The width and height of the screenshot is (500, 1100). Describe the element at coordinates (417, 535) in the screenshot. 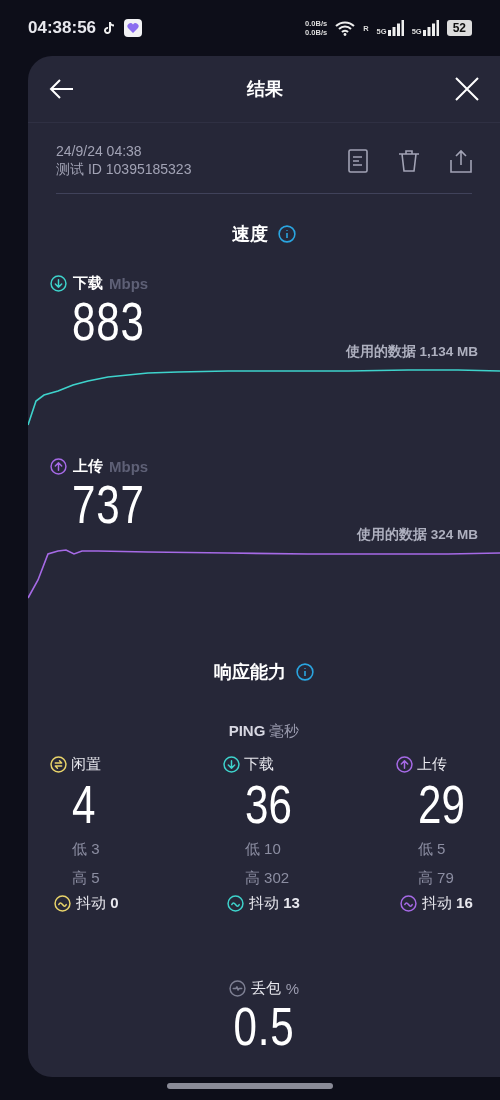

I see `data-used: 使用的数据 324 MB` at that location.